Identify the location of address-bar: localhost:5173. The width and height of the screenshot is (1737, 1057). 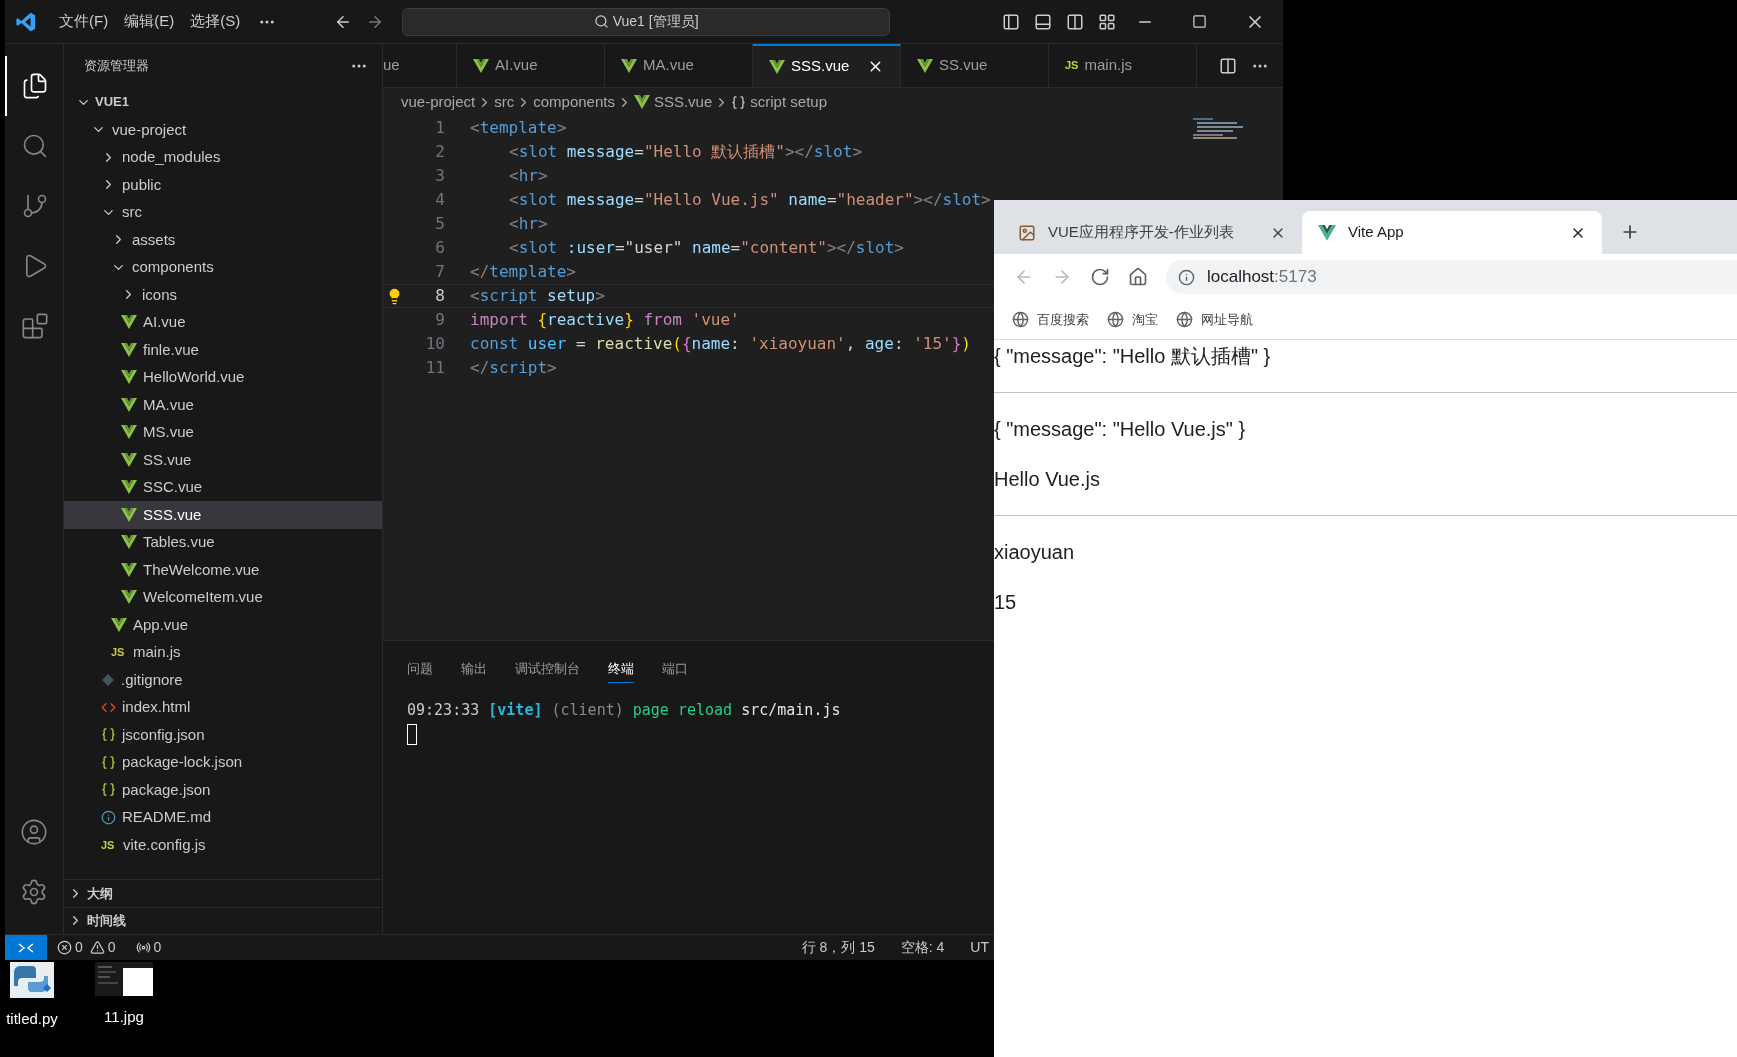
(1451, 277).